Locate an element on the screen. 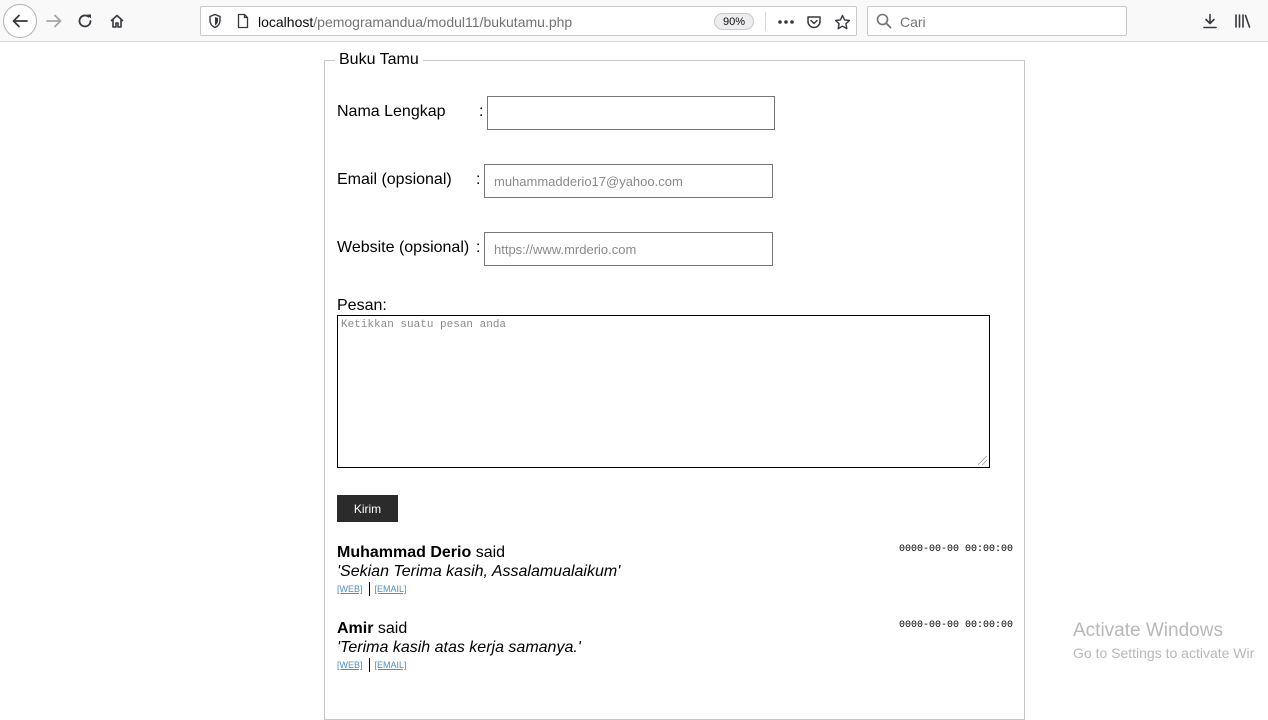 This screenshot has height=720, width=1268. home-icon is located at coordinates (117, 21).